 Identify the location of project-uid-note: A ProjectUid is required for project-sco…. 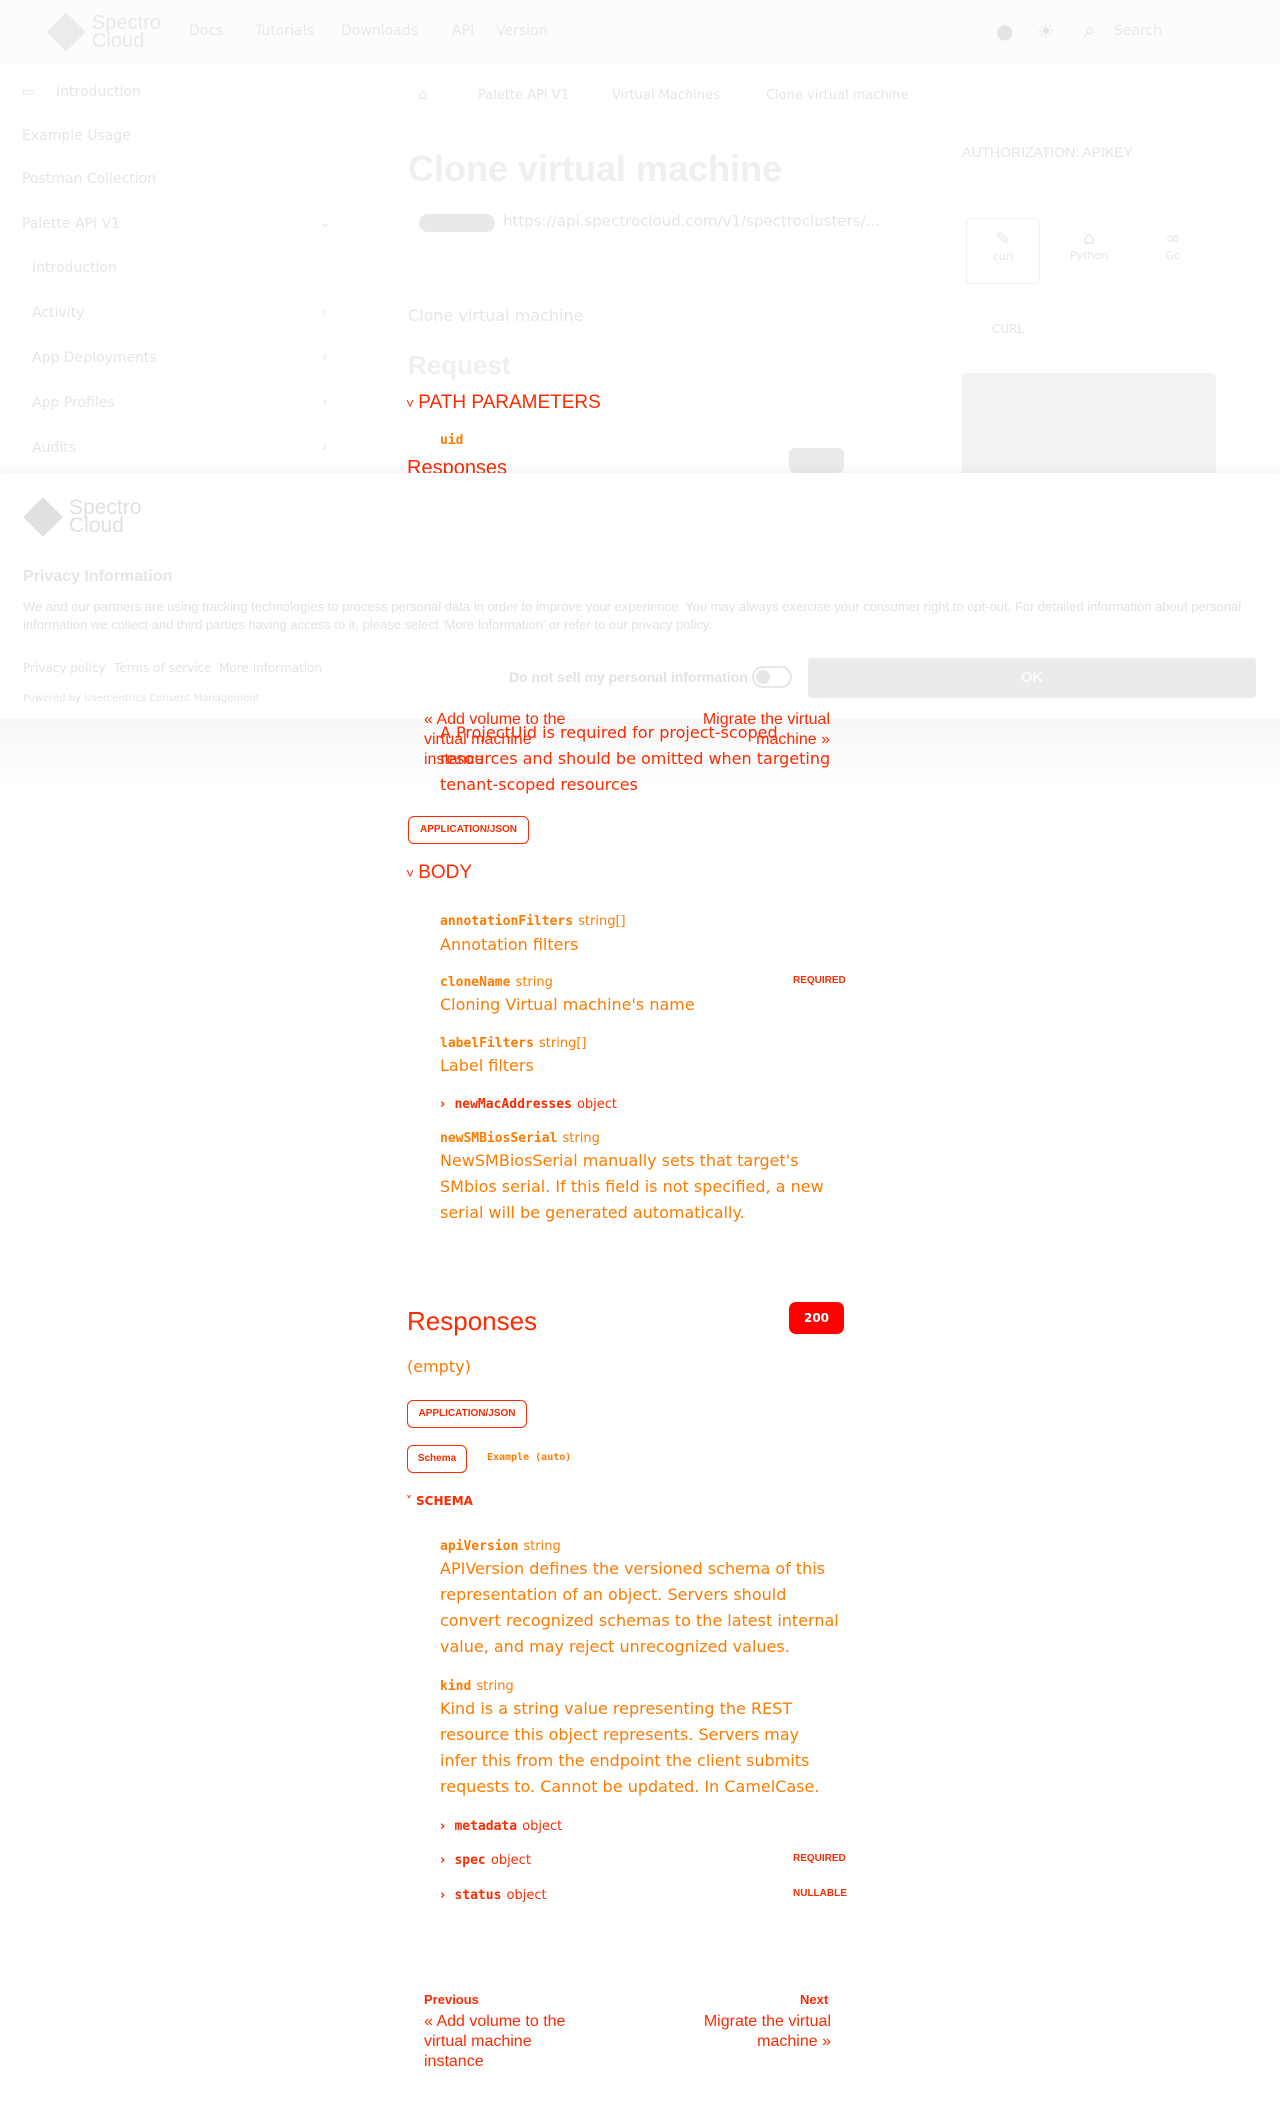
(635, 758).